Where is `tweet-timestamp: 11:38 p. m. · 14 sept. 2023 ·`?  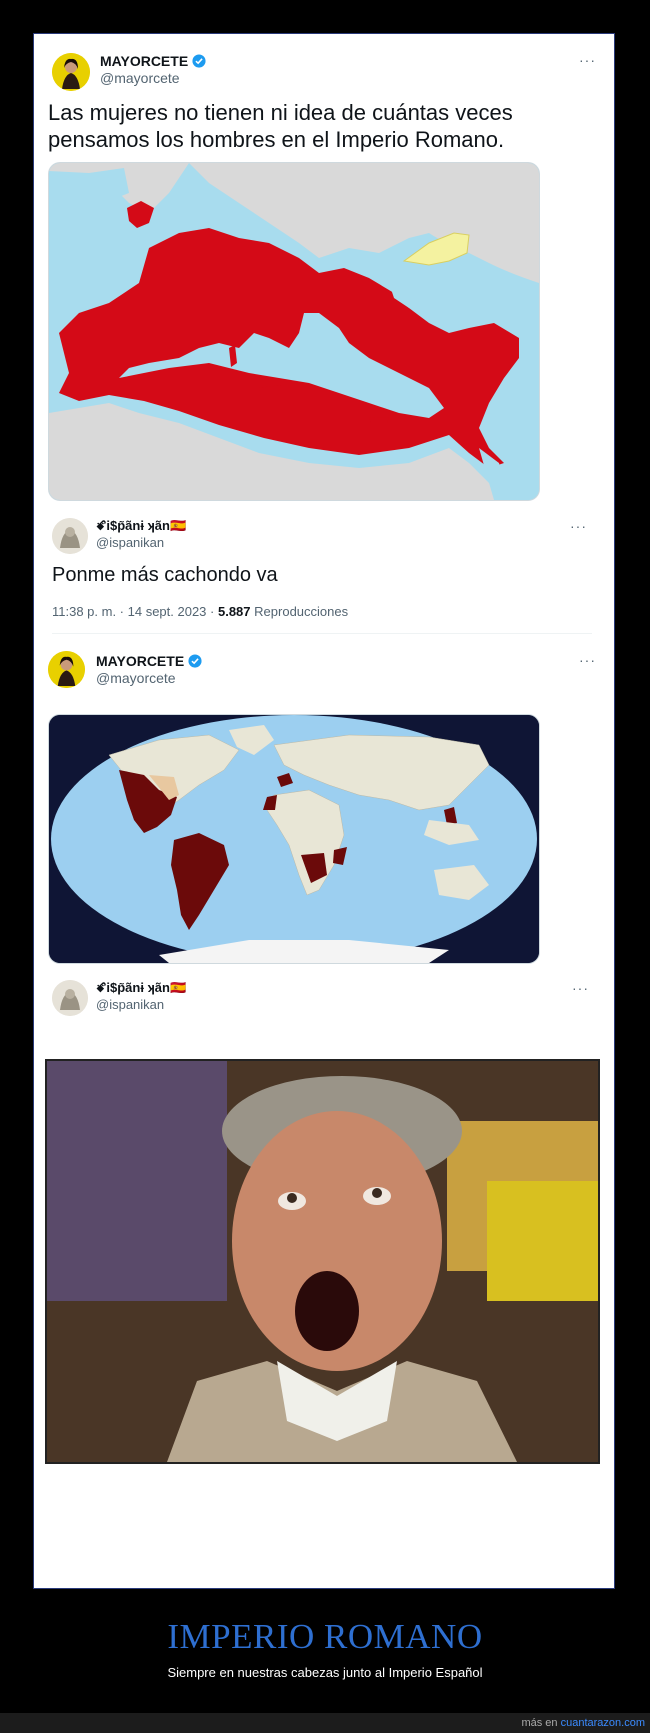
tweet-timestamp: 11:38 p. m. · 14 sept. 2023 · is located at coordinates (133, 611).